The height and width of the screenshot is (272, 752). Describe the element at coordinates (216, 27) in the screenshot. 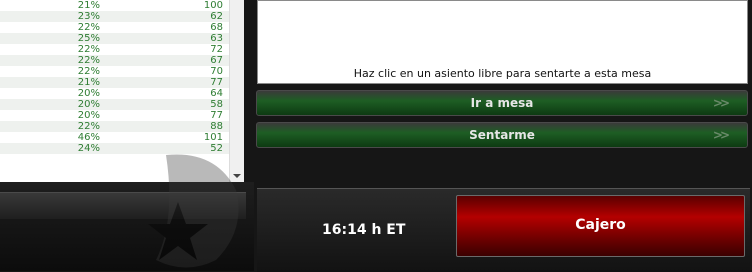

I see `row-count: 68` at that location.